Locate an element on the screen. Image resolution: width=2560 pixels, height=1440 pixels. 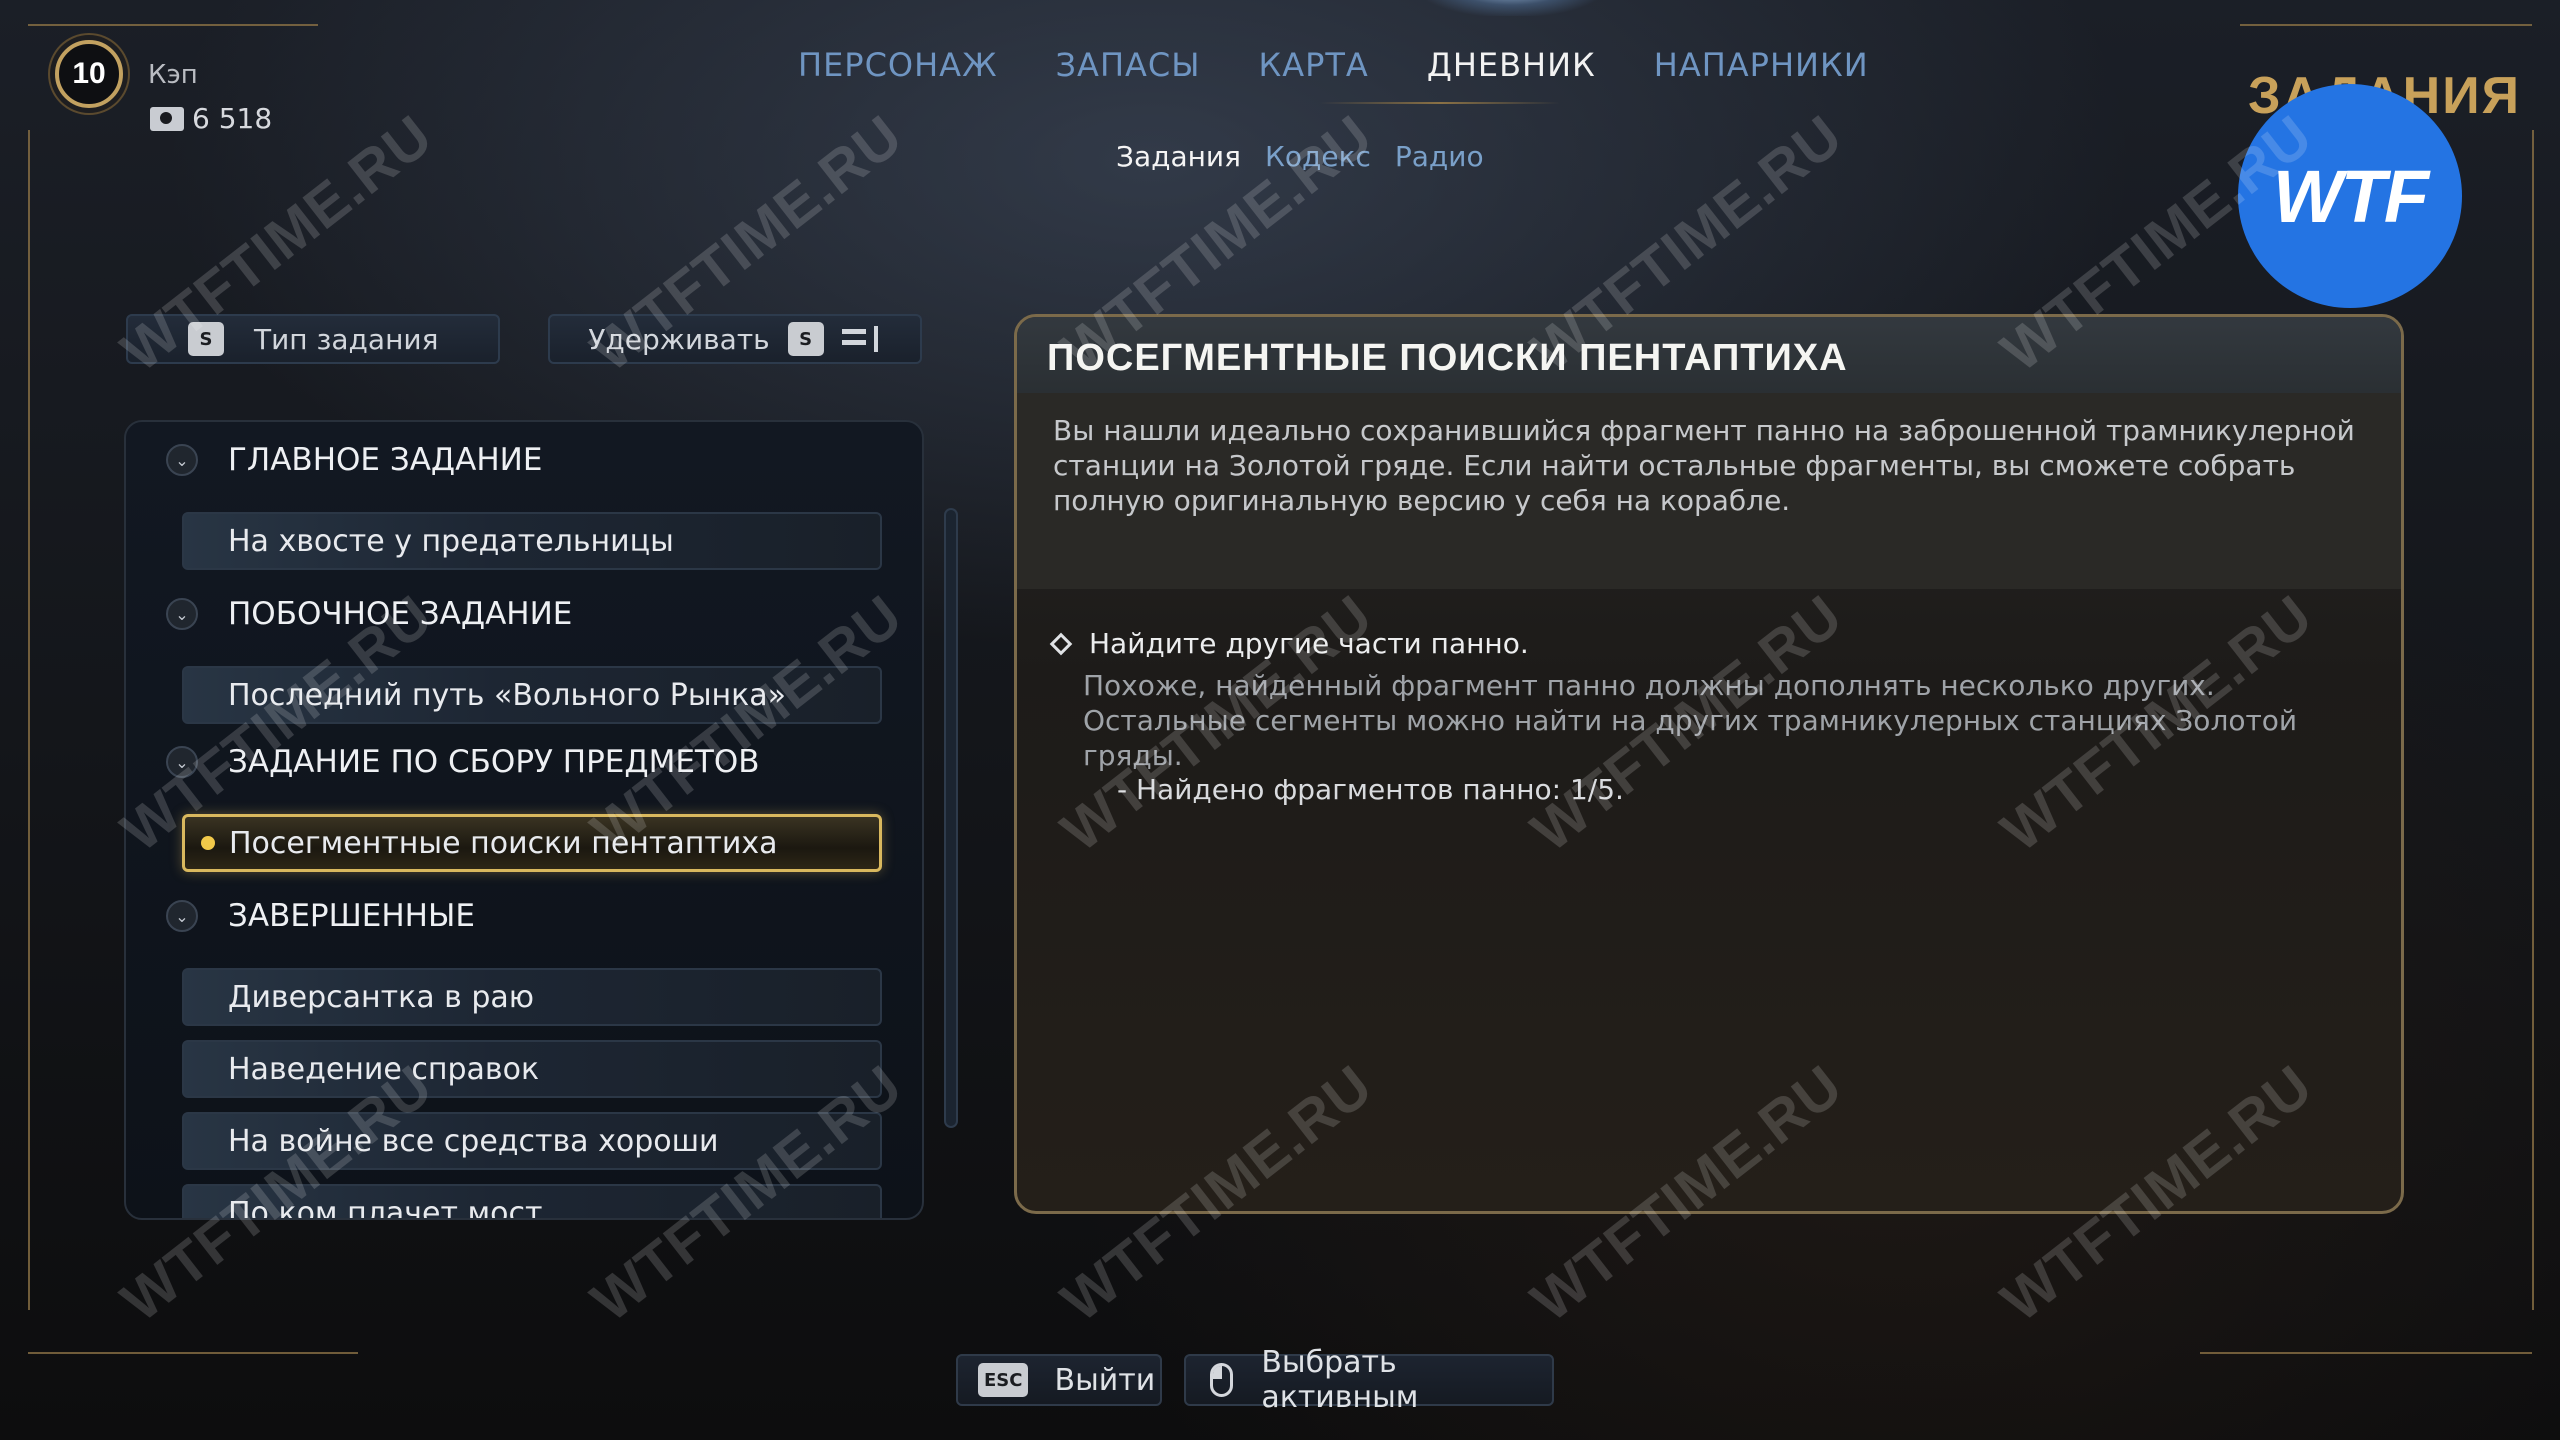
objective-title: Найдите другие части панно. is located at coordinates (1309, 643).